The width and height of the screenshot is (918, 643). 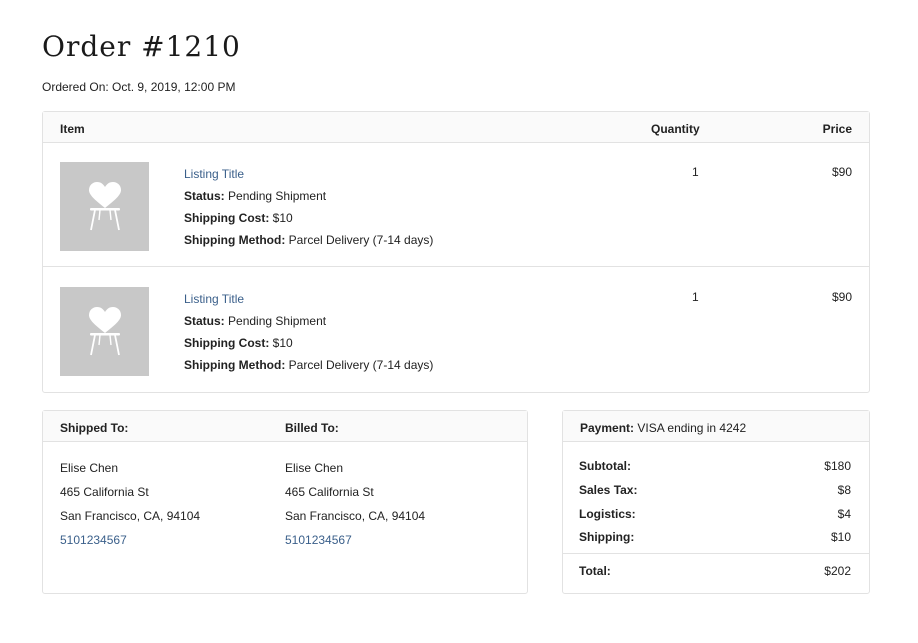 I want to click on shipping-value: $10, so click(x=840, y=537).